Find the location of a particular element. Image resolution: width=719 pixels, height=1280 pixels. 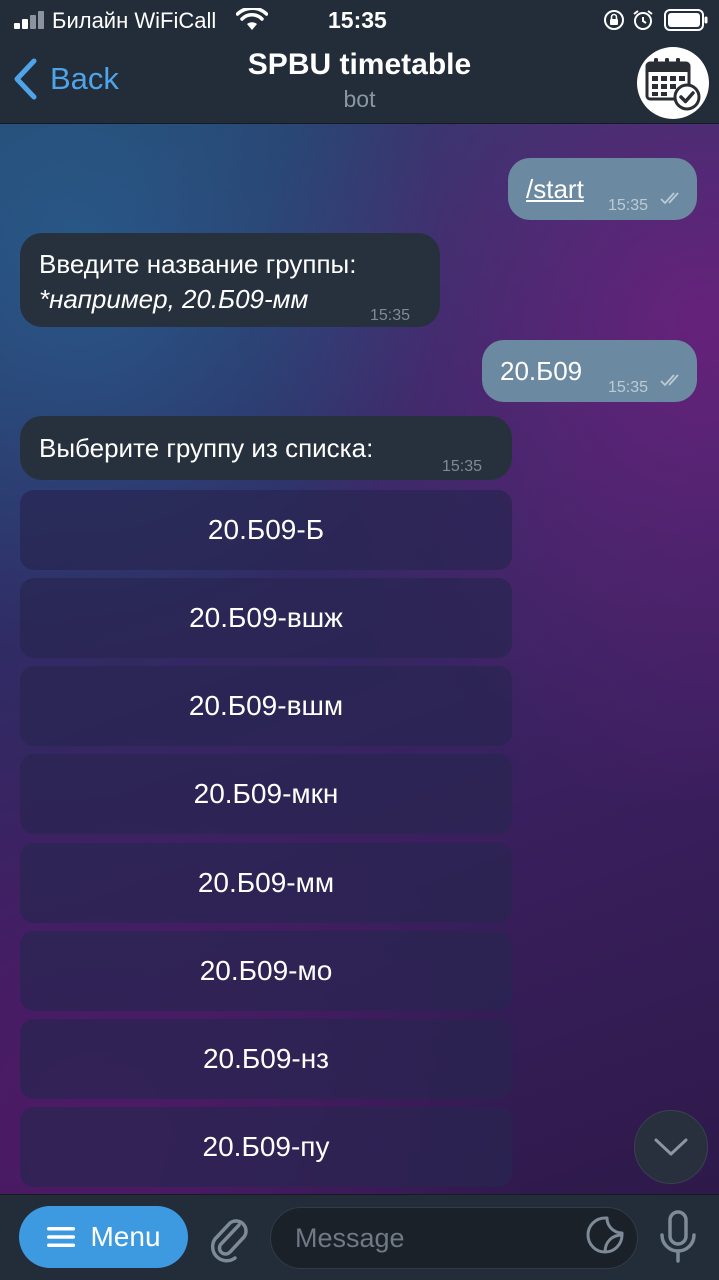

chevron-down-icon is located at coordinates (671, 1147).